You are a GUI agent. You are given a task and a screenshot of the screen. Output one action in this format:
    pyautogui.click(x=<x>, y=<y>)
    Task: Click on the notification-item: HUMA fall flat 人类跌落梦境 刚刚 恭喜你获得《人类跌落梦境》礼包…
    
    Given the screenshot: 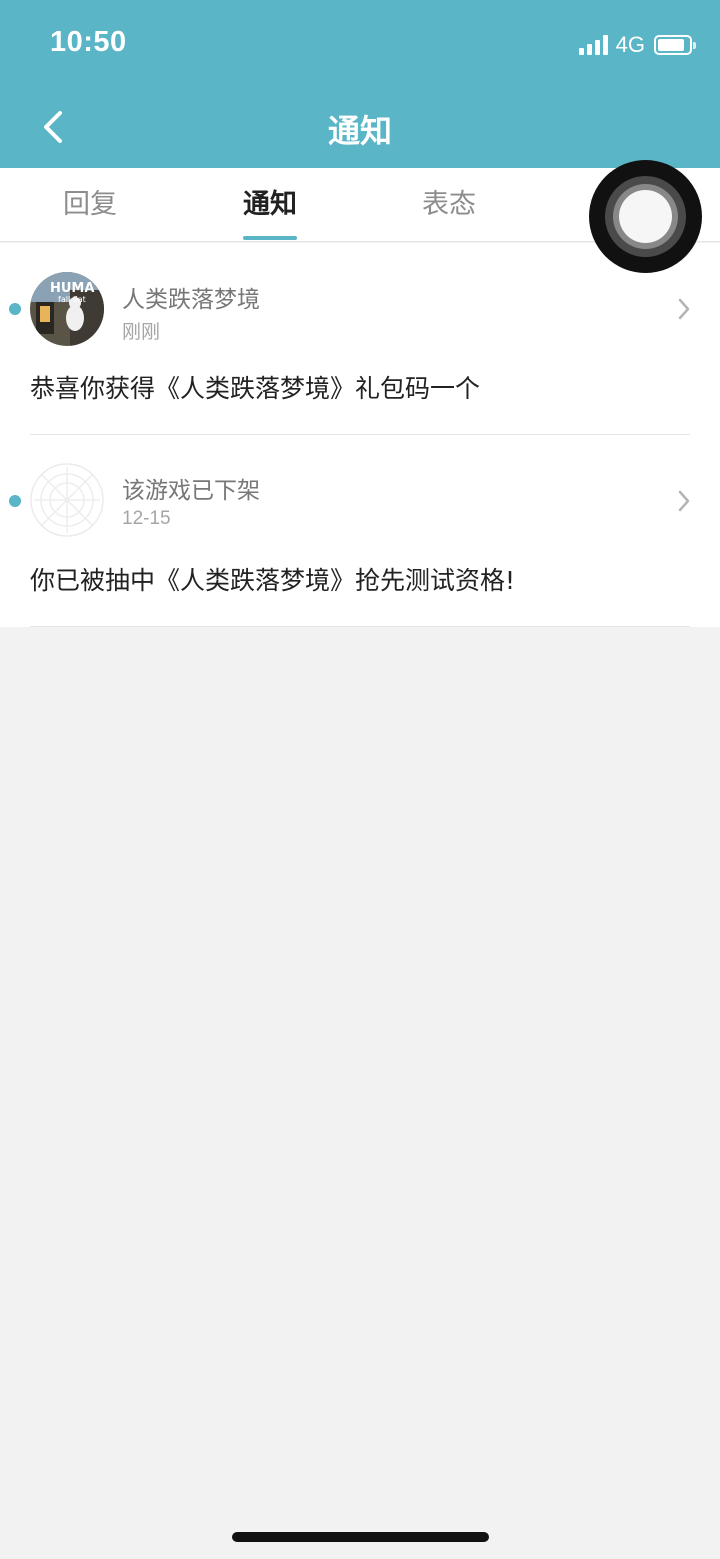 What is the action you would take?
    pyautogui.click(x=360, y=339)
    